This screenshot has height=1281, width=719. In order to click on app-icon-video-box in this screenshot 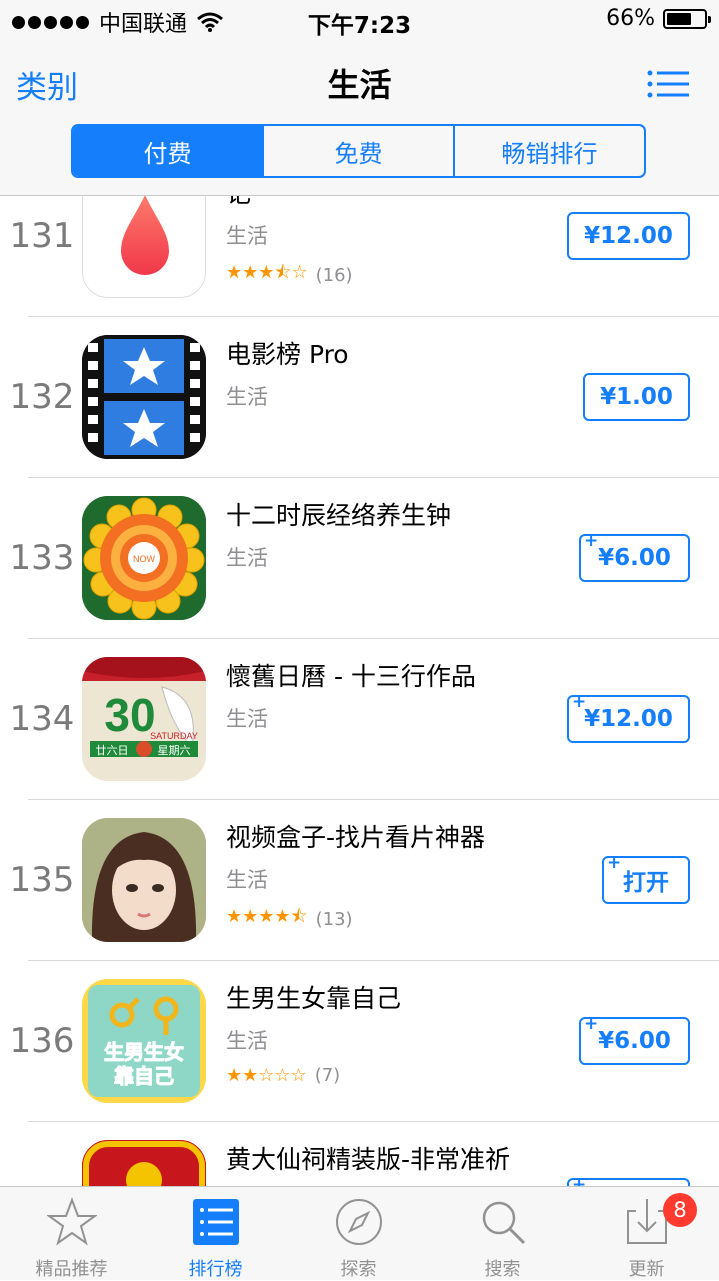, I will do `click(144, 880)`.